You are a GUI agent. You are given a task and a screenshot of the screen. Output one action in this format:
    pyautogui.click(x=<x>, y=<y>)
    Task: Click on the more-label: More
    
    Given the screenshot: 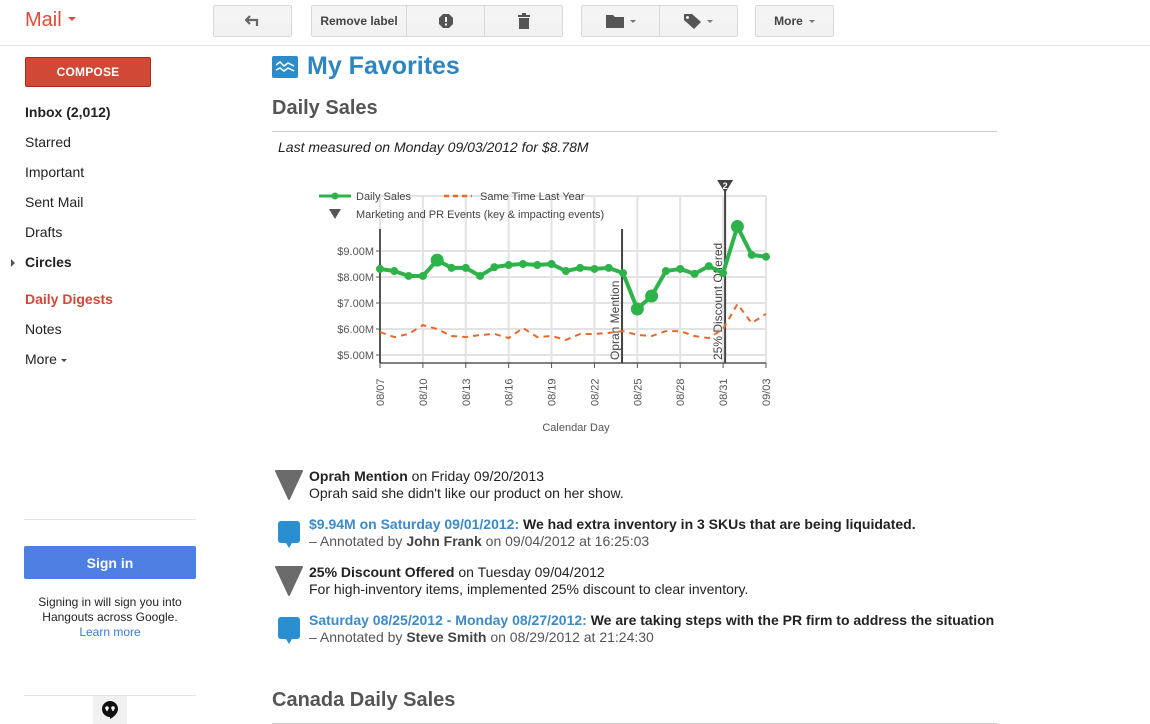 What is the action you would take?
    pyautogui.click(x=788, y=21)
    